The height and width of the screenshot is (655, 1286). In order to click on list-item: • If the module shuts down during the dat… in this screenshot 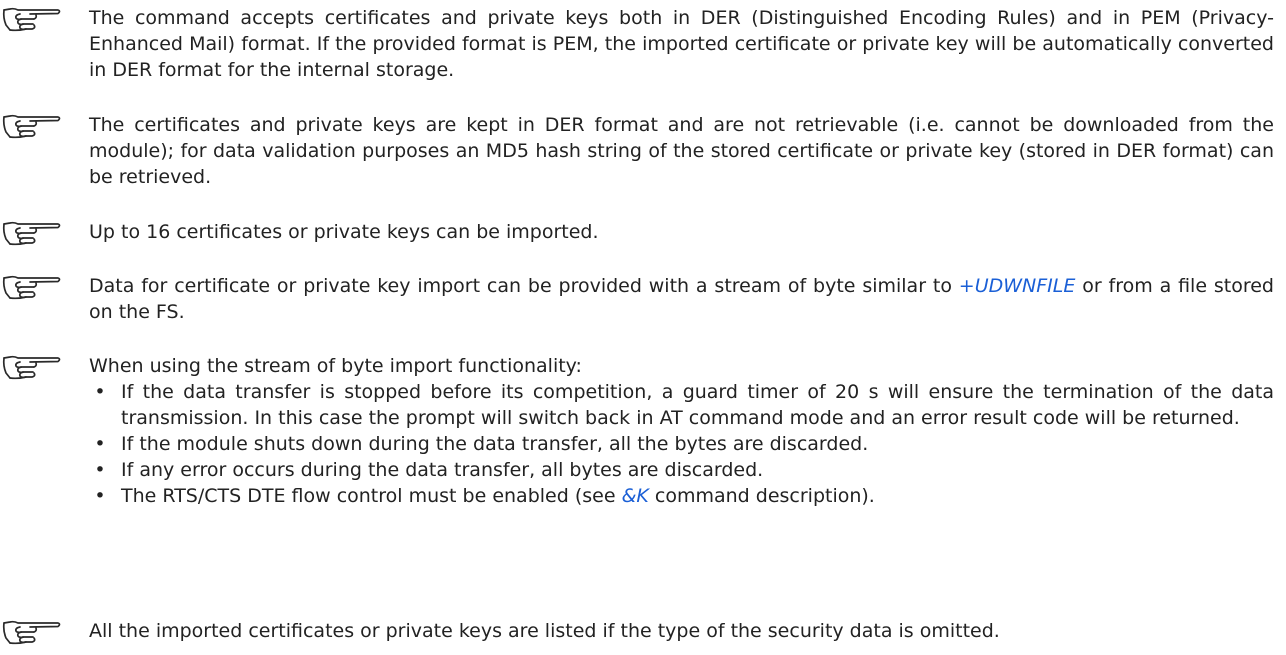, I will do `click(681, 444)`.